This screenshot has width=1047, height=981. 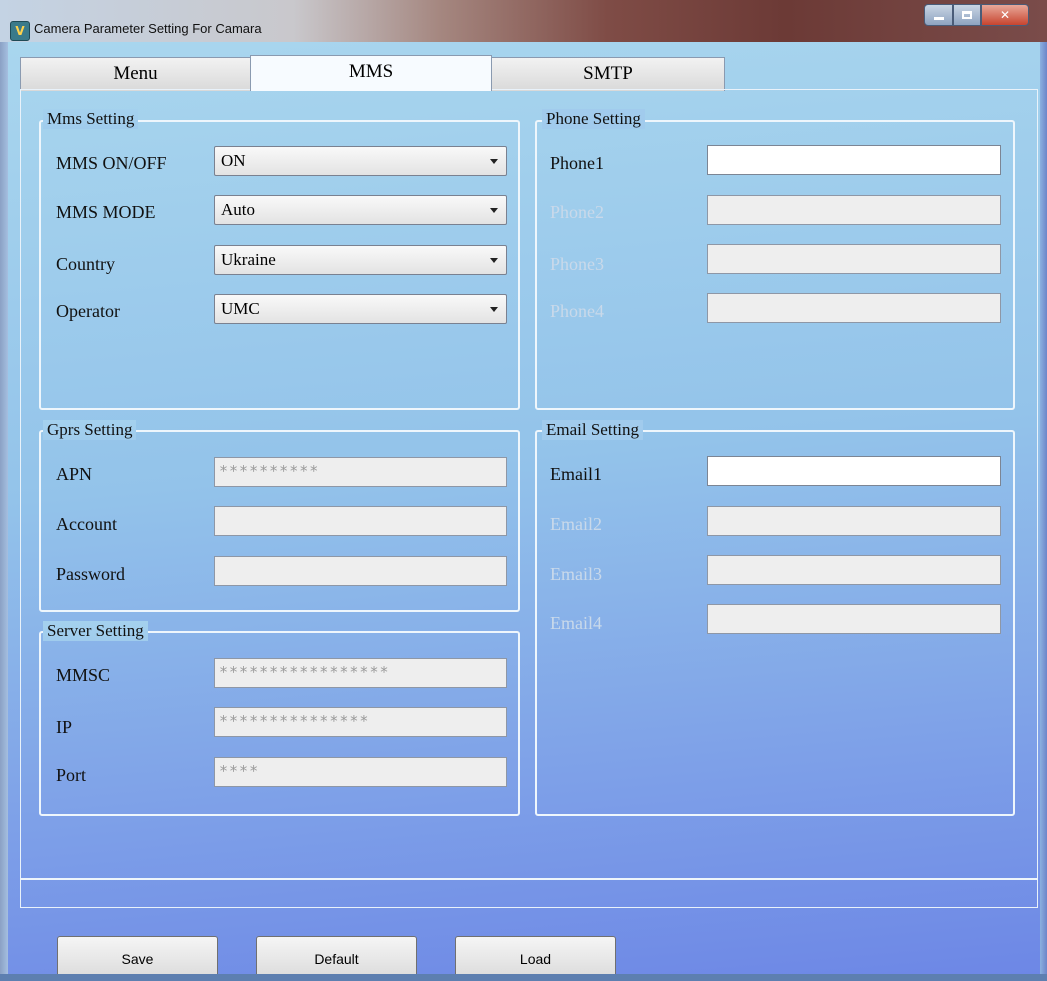 I want to click on email1-label: Email1, so click(x=576, y=474).